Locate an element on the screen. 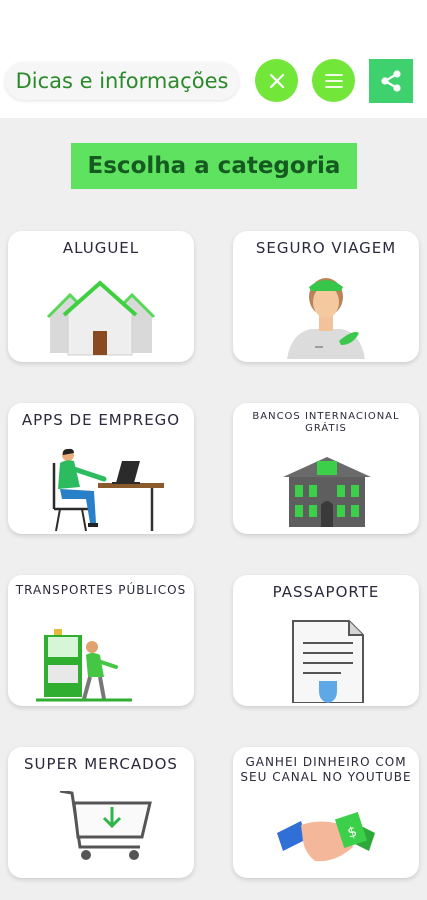 The height and width of the screenshot is (900, 427). share-button is located at coordinates (391, 81).